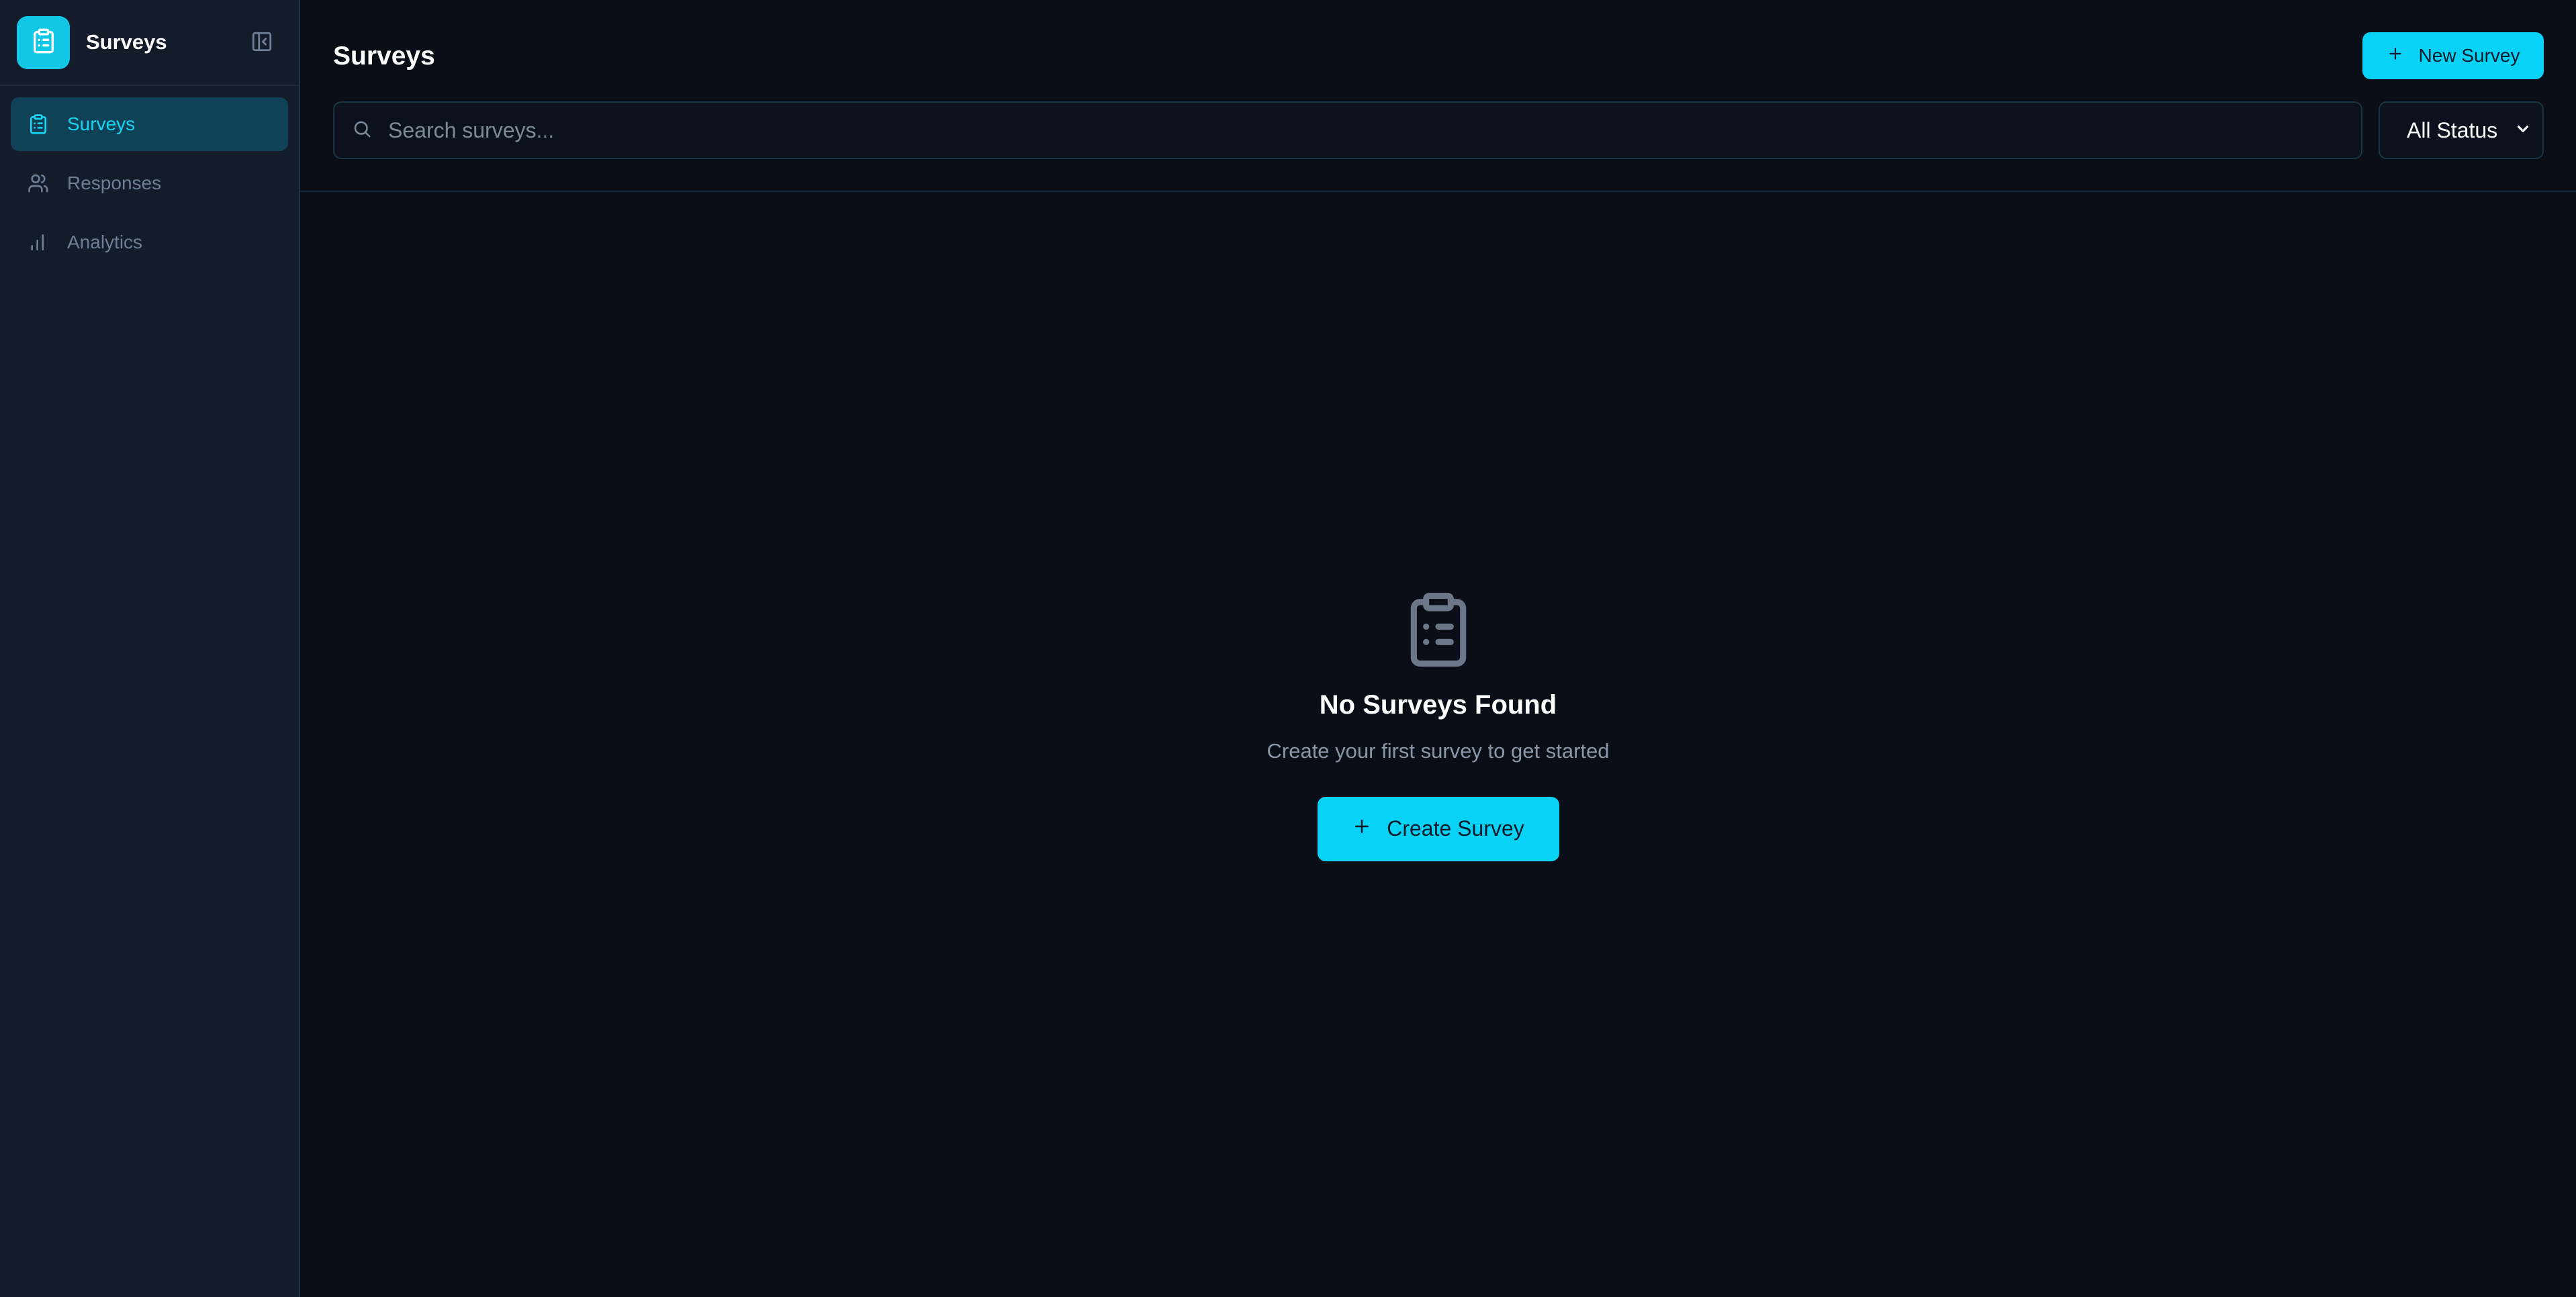 The image size is (2576, 1297). Describe the element at coordinates (1362, 130) in the screenshot. I see `search-input` at that location.